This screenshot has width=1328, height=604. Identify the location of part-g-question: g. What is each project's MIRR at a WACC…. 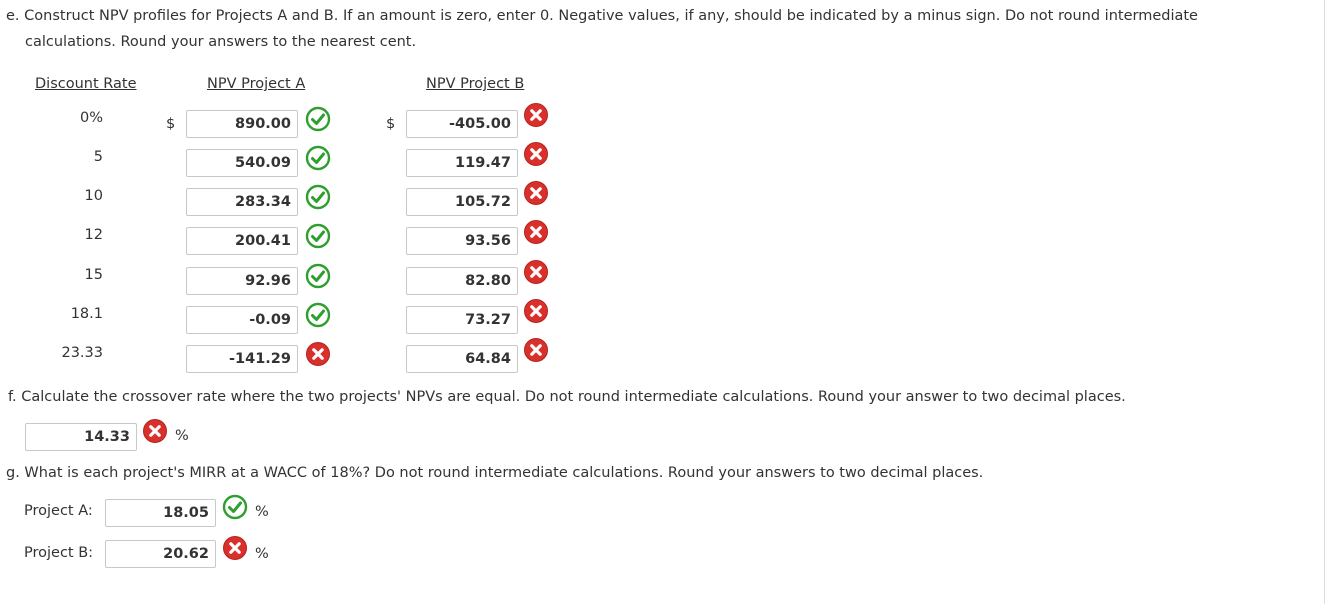
(495, 473).